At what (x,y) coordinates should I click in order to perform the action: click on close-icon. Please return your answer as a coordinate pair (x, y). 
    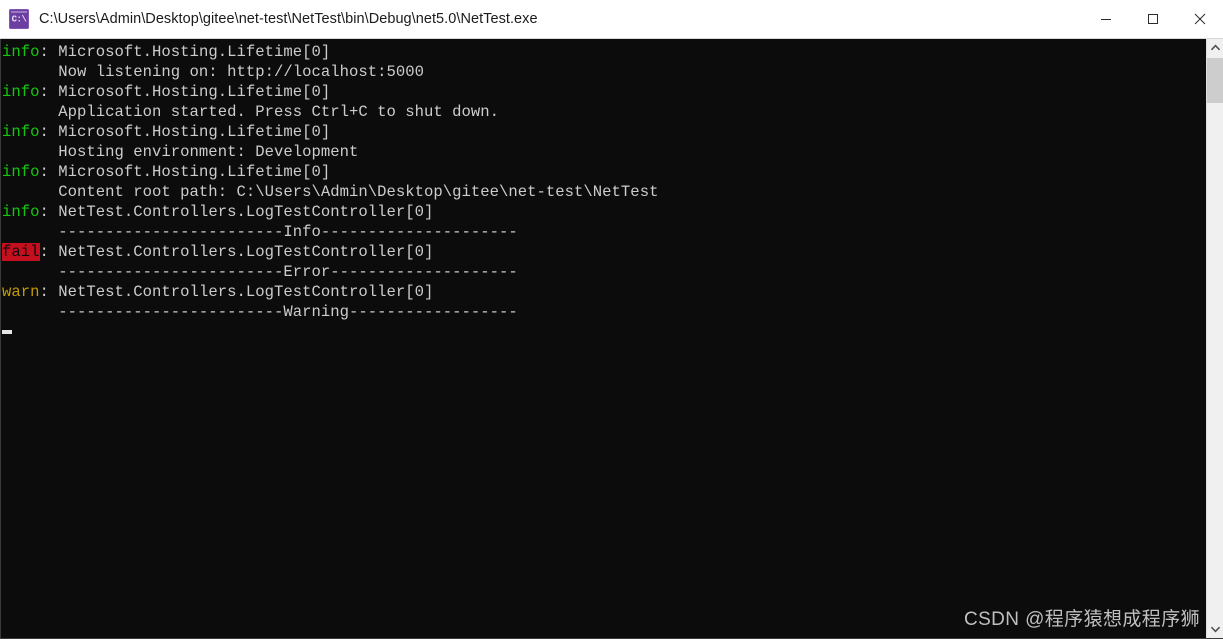
    Looking at the image, I should click on (1199, 19).